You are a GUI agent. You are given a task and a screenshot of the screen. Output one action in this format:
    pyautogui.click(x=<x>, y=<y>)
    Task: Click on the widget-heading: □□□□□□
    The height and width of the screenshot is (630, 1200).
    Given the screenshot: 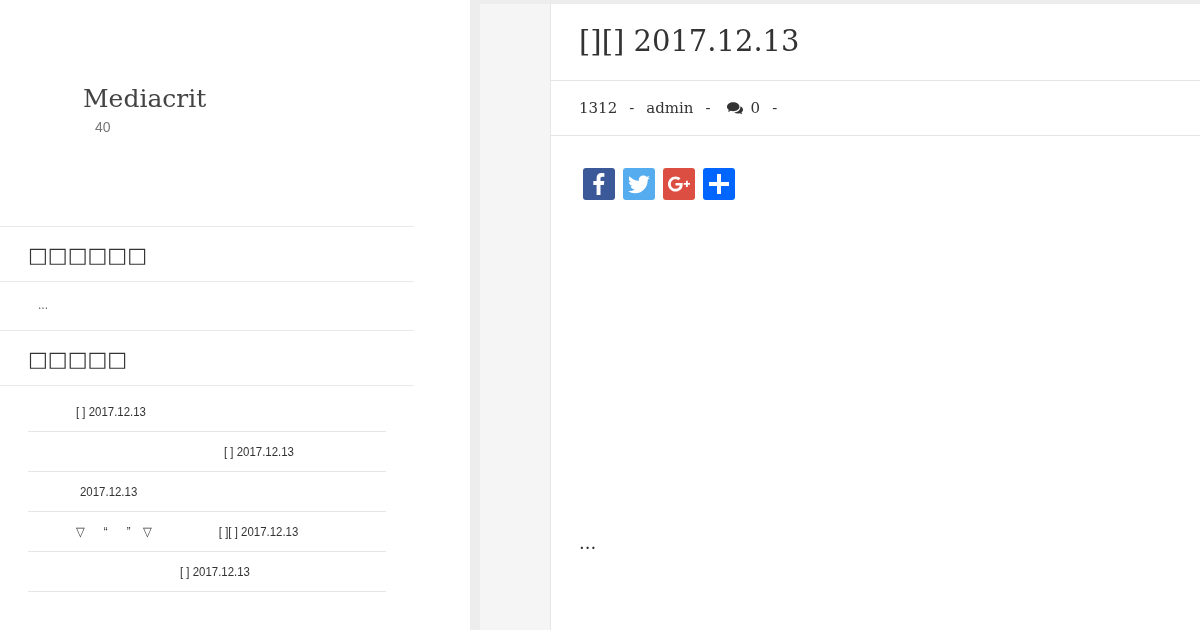 What is the action you would take?
    pyautogui.click(x=207, y=254)
    